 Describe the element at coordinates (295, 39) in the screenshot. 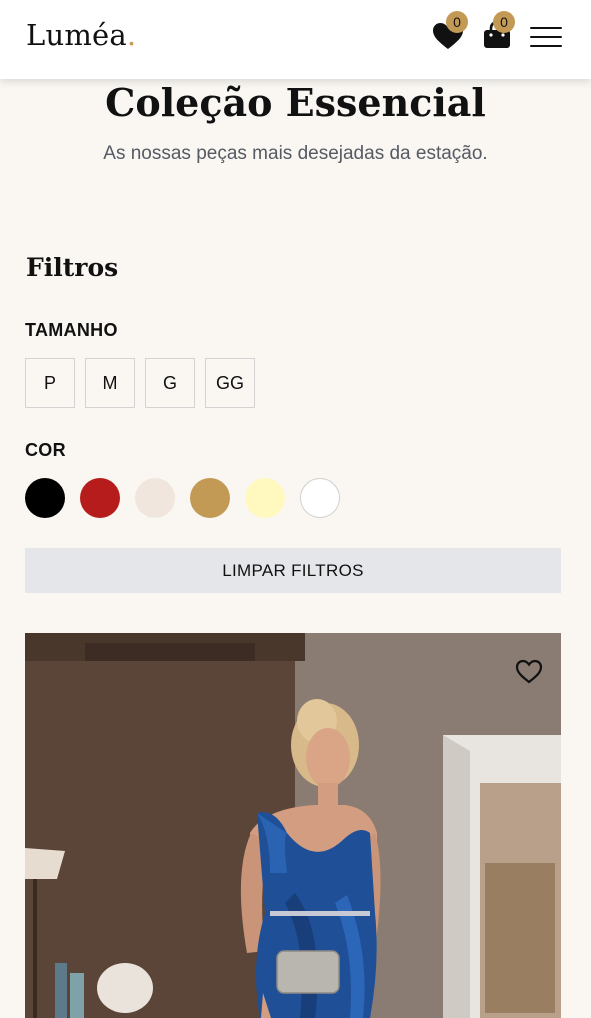

I see `site-header: Luméa. 0 0` at that location.